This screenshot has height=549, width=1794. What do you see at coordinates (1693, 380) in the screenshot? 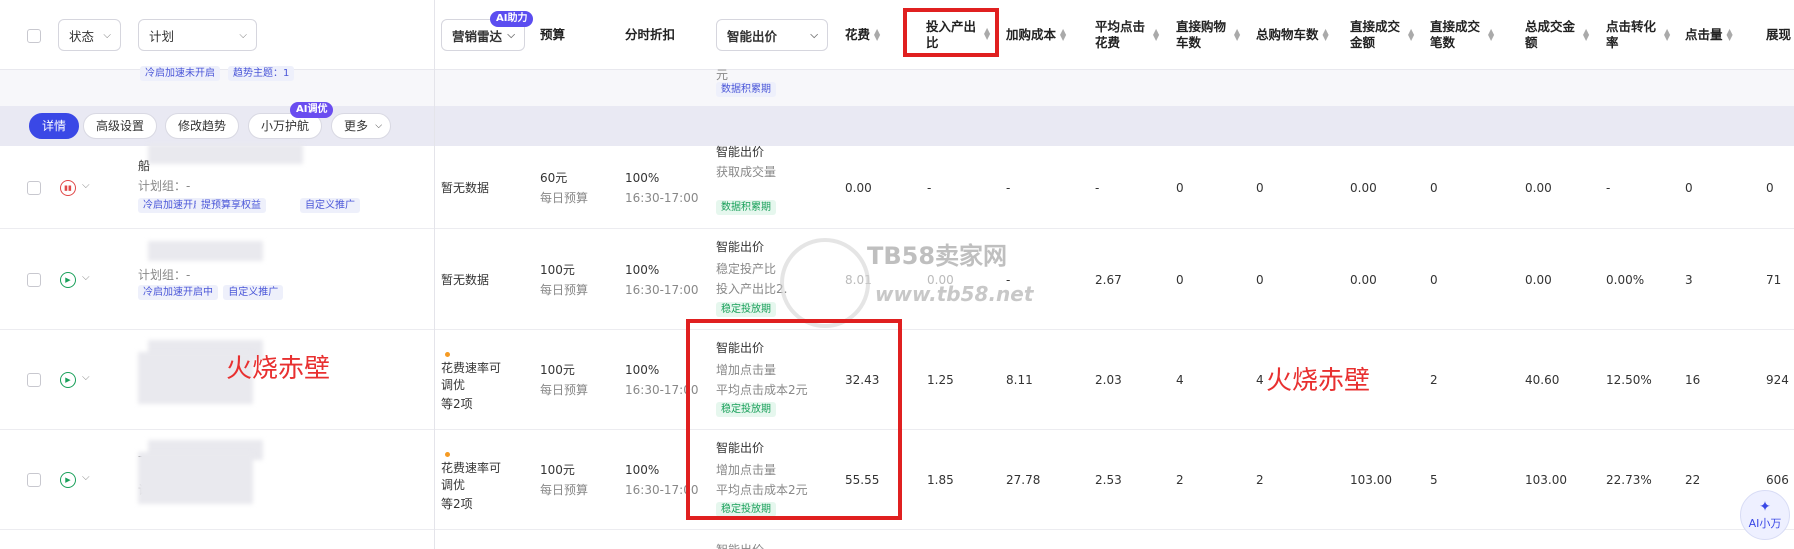
I see `metric-clicks: 16` at bounding box center [1693, 380].